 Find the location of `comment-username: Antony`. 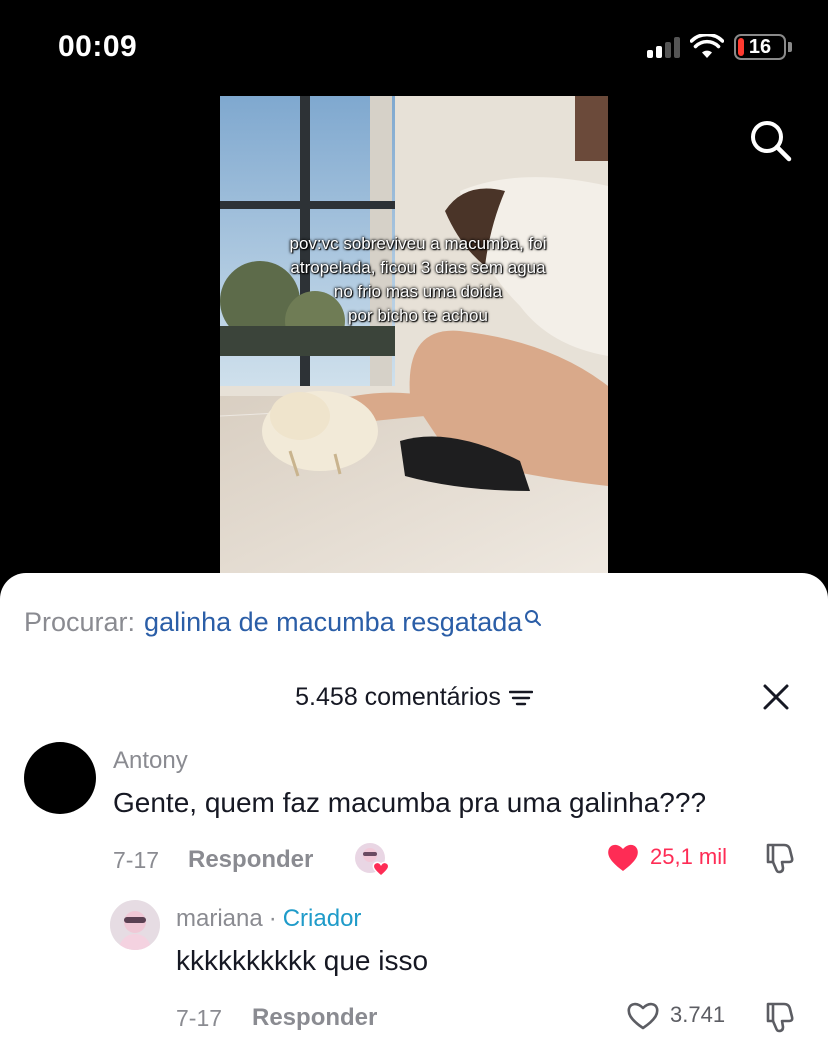

comment-username: Antony is located at coordinates (150, 761).